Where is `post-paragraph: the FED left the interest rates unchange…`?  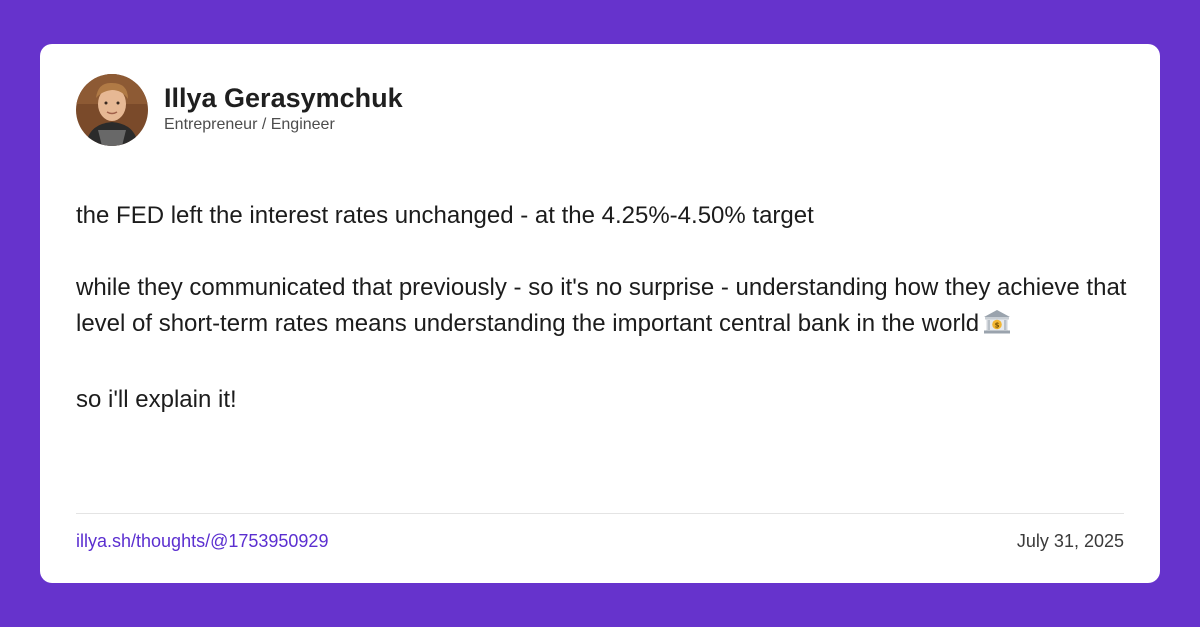
post-paragraph: the FED left the interest rates unchange… is located at coordinates (606, 216).